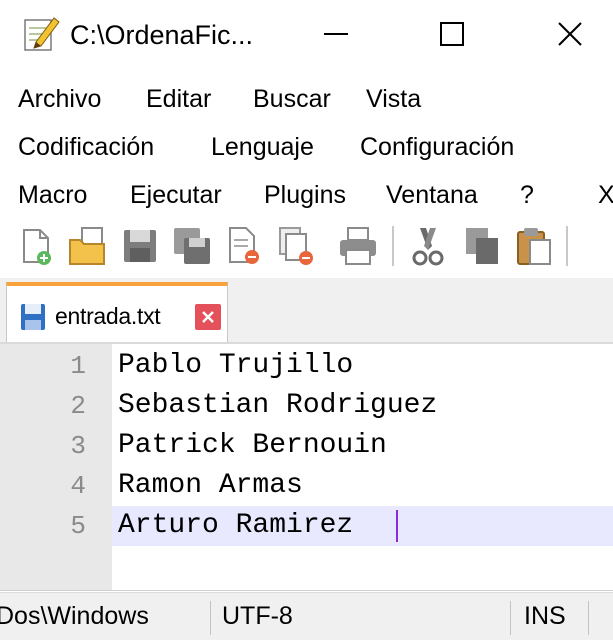 Image resolution: width=613 pixels, height=640 pixels. What do you see at coordinates (210, 486) in the screenshot?
I see `line-text: Ramon Armas` at bounding box center [210, 486].